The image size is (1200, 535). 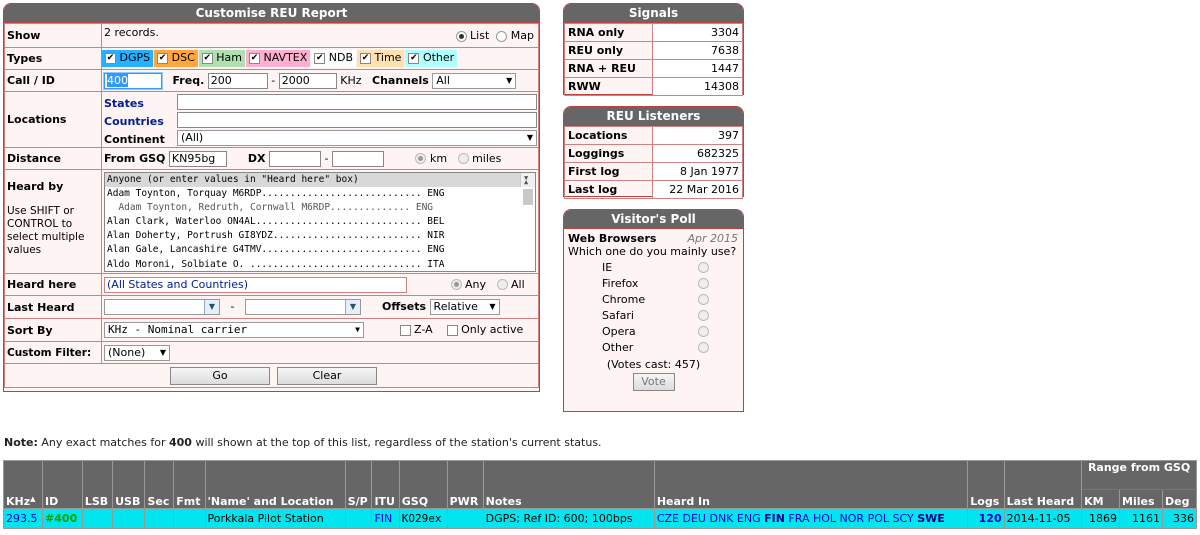 I want to click on poll-option: Other, so click(x=653, y=348).